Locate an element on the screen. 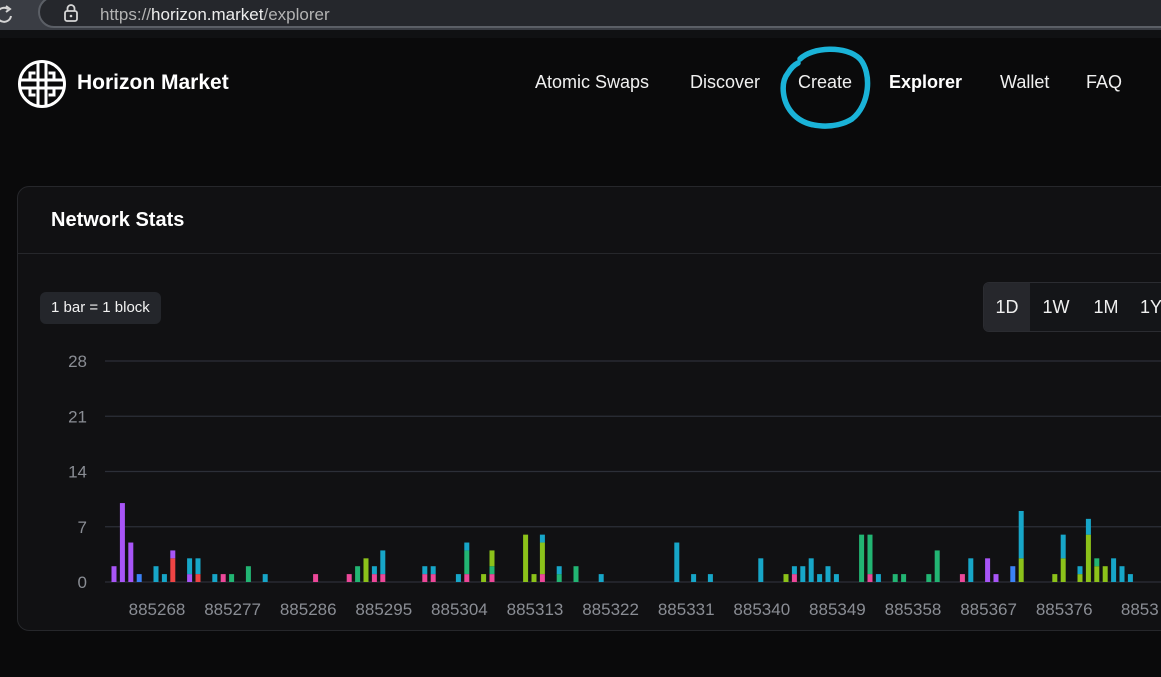  nav-explorer: Explorer is located at coordinates (925, 82).